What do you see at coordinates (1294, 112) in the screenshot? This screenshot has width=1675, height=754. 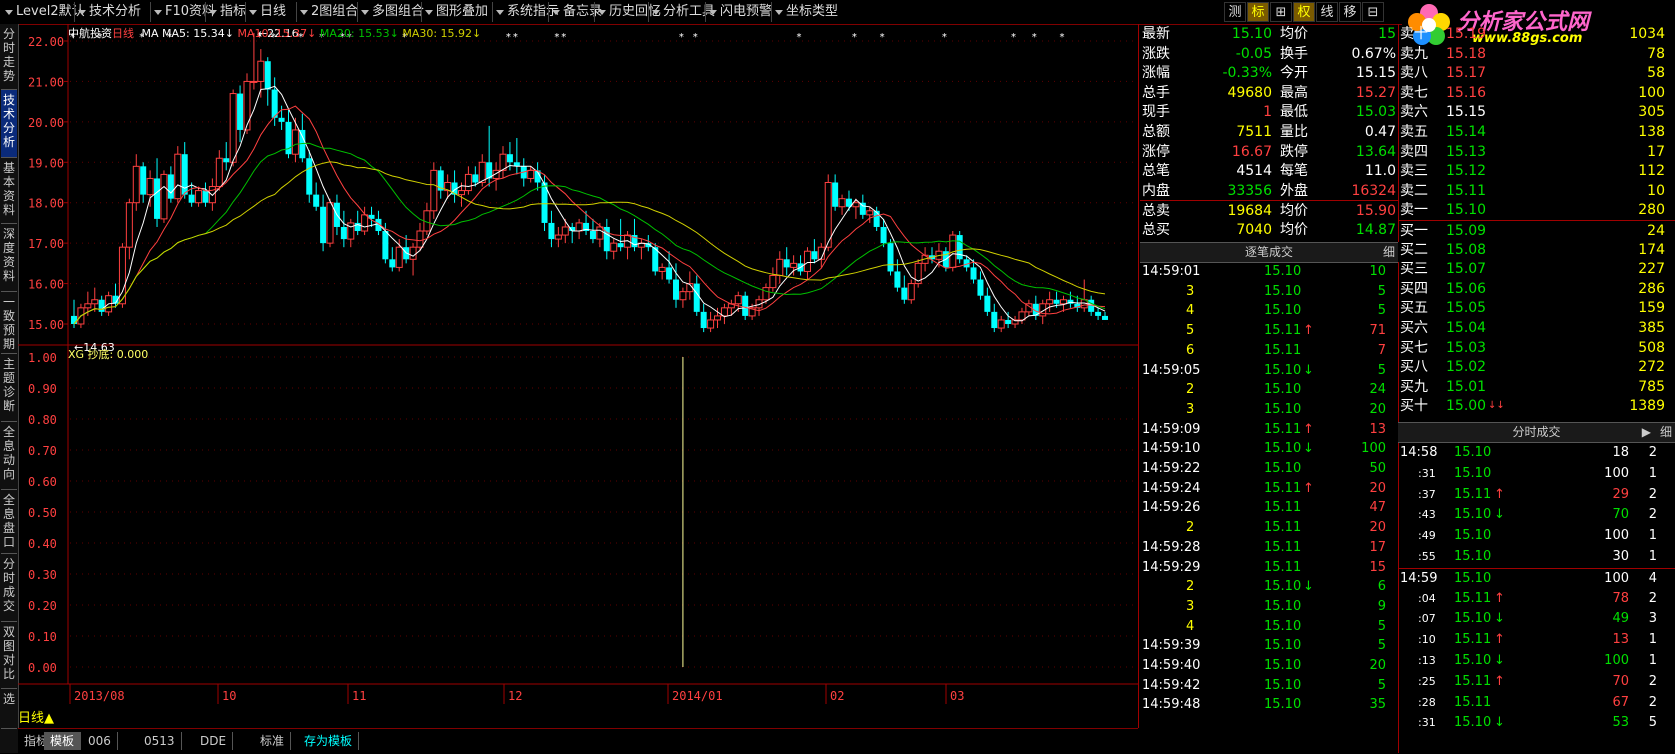 I see `quote-key: 最低` at bounding box center [1294, 112].